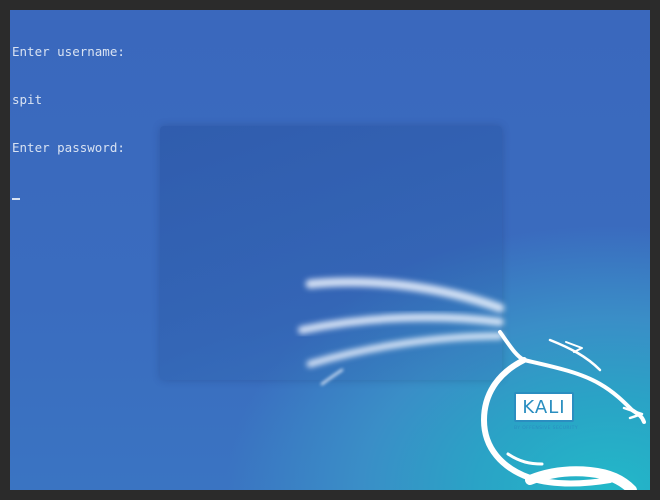 This screenshot has width=660, height=500. Describe the element at coordinates (27, 99) in the screenshot. I see `username-value: spit` at that location.